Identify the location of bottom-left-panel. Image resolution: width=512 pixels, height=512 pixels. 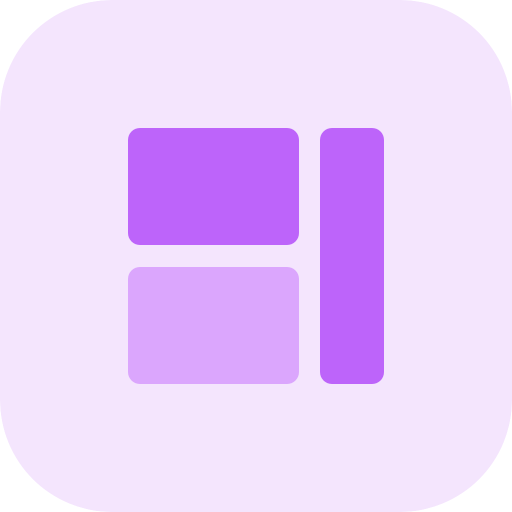
(213, 325).